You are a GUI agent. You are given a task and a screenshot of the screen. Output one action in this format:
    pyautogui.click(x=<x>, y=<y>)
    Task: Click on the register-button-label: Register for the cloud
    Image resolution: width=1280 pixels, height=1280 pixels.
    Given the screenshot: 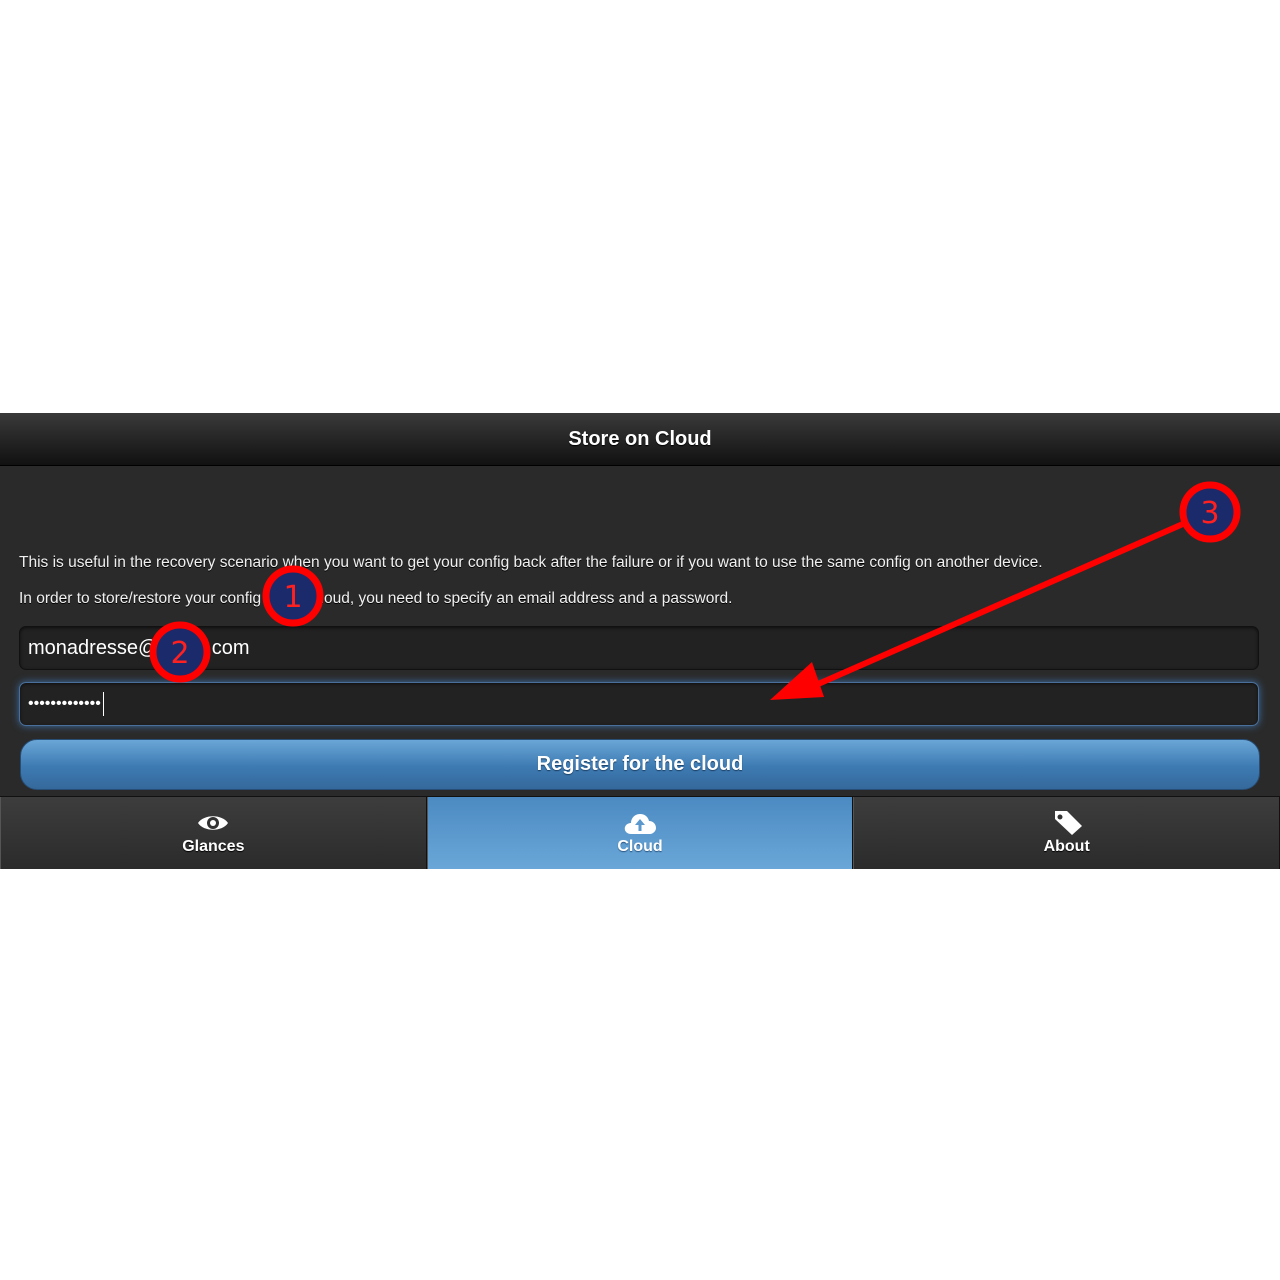 What is the action you would take?
    pyautogui.click(x=640, y=764)
    